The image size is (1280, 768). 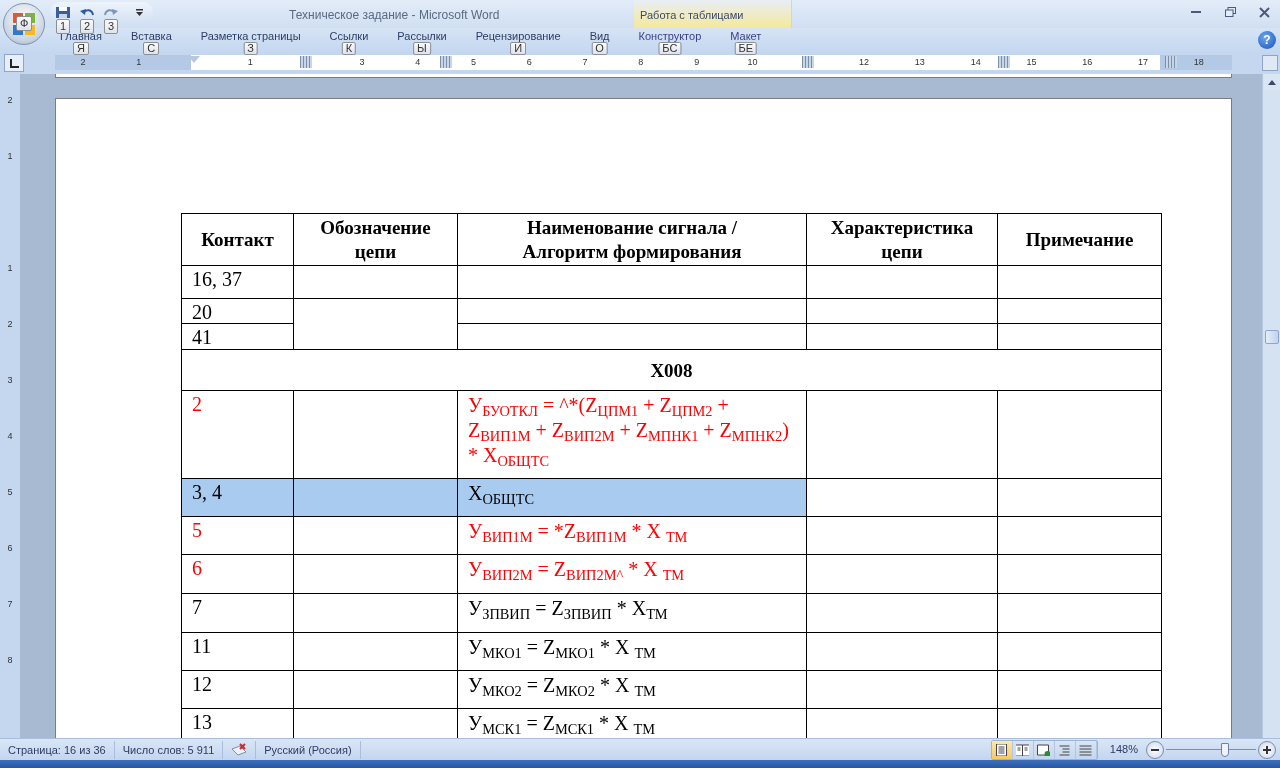 What do you see at coordinates (349, 48) in the screenshot?
I see `keytip: К` at bounding box center [349, 48].